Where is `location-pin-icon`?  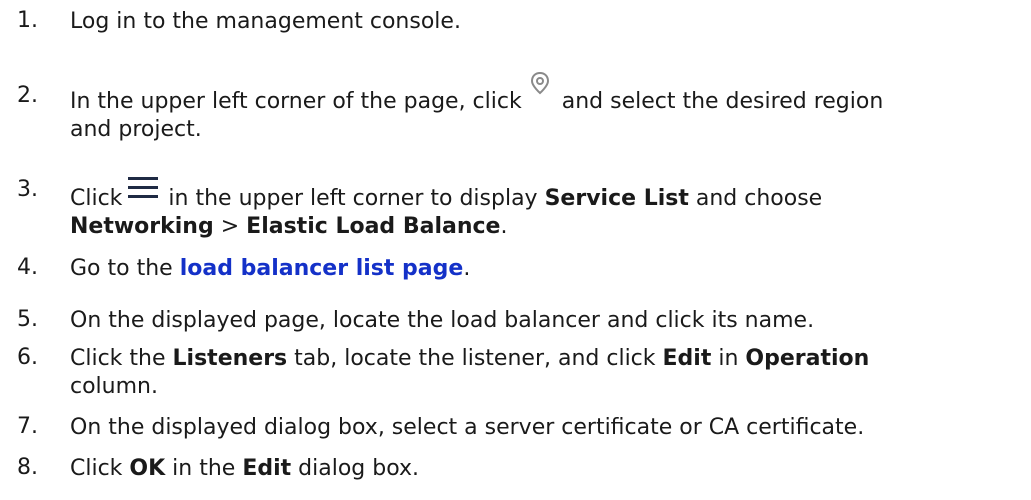 location-pin-icon is located at coordinates (540, 89).